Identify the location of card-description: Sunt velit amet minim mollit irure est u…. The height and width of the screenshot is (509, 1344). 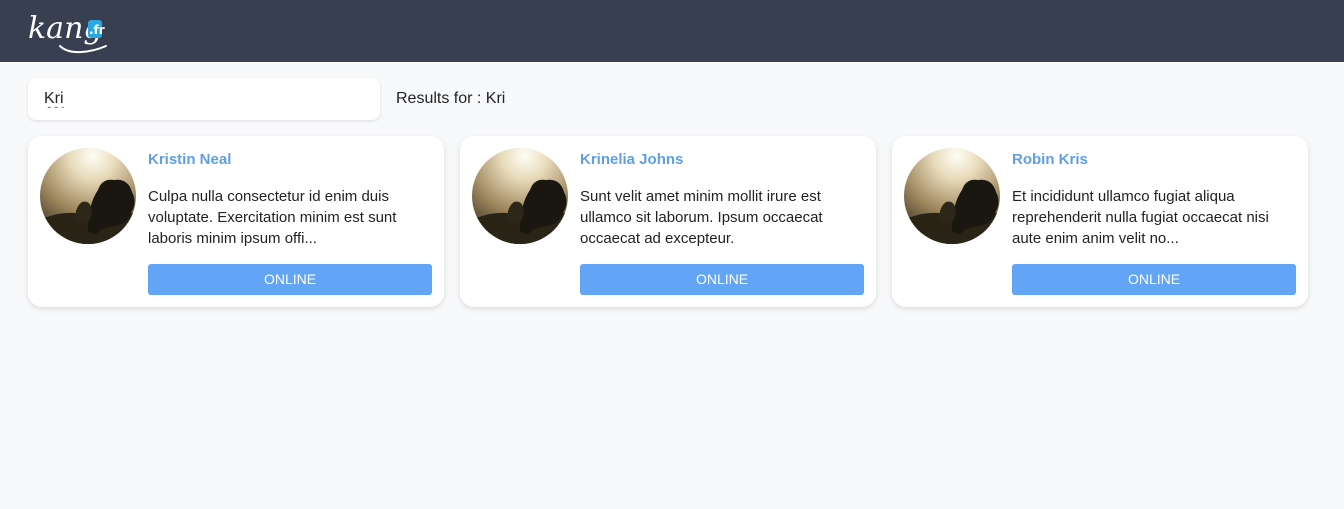
(701, 217).